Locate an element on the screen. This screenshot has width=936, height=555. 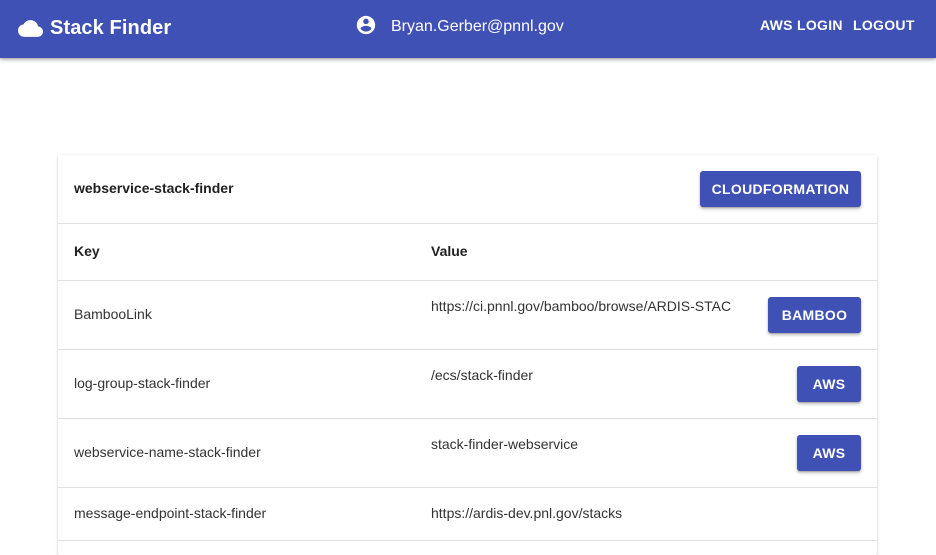
row-key: message-endpoint-stack-finder is located at coordinates (170, 513).